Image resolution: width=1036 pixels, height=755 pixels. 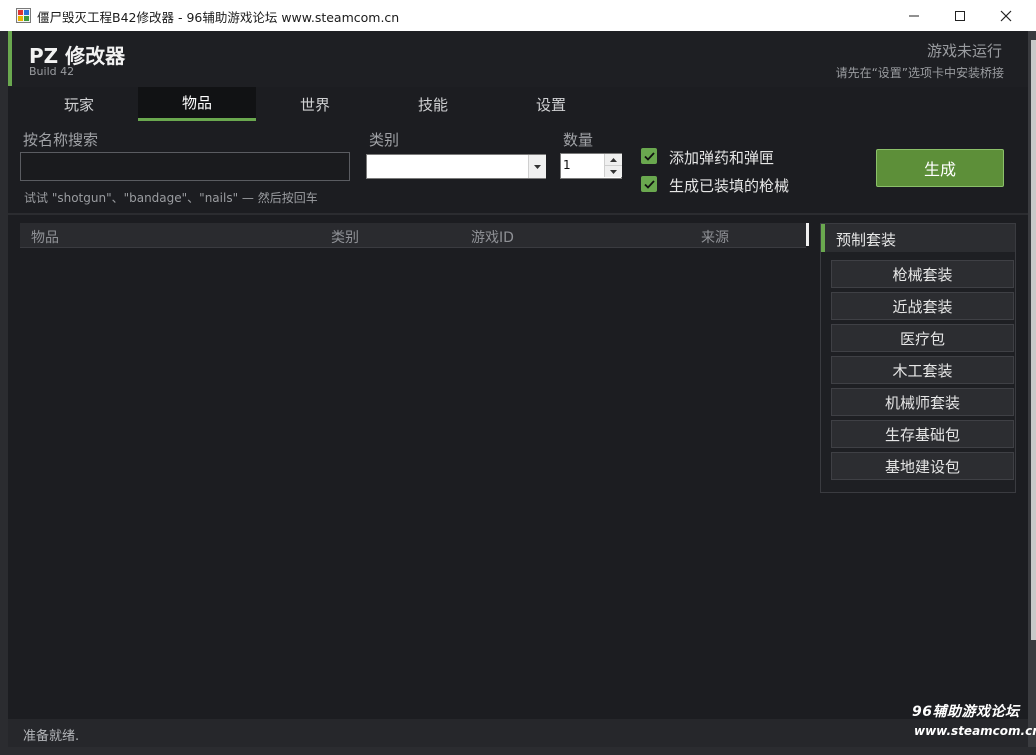 What do you see at coordinates (940, 168) in the screenshot?
I see `generate-button: 生成` at bounding box center [940, 168].